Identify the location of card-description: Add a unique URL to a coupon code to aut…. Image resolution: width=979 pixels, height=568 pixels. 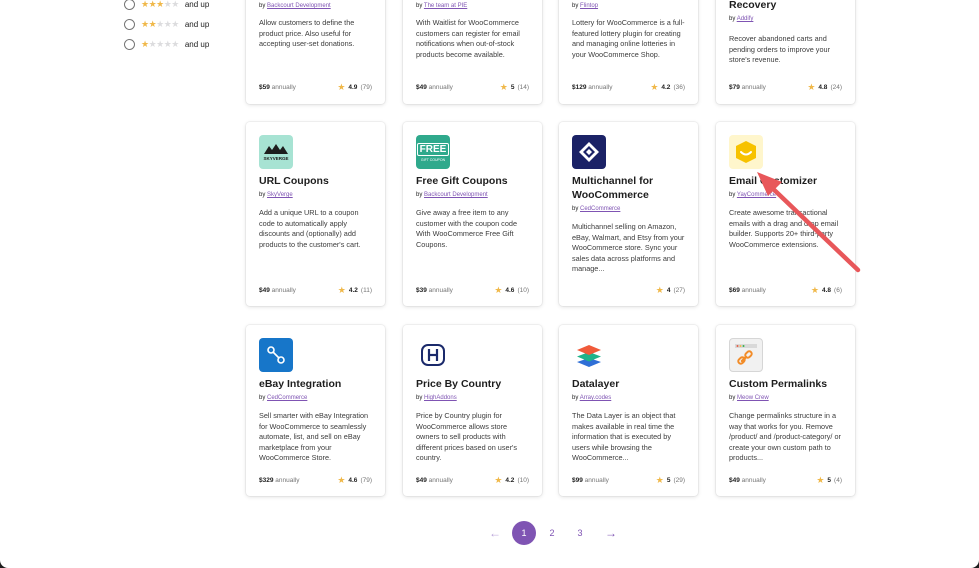
(310, 228).